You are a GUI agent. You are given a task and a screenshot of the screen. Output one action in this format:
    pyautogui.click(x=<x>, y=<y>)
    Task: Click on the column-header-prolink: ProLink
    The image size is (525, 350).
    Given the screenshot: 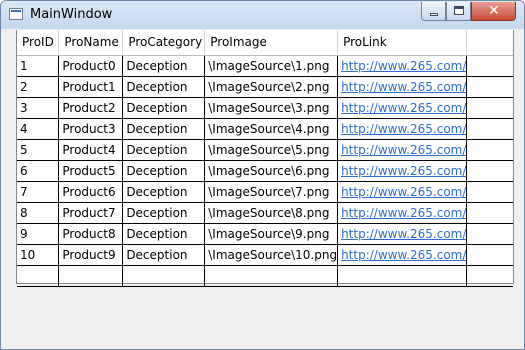 What is the action you would take?
    pyautogui.click(x=402, y=43)
    